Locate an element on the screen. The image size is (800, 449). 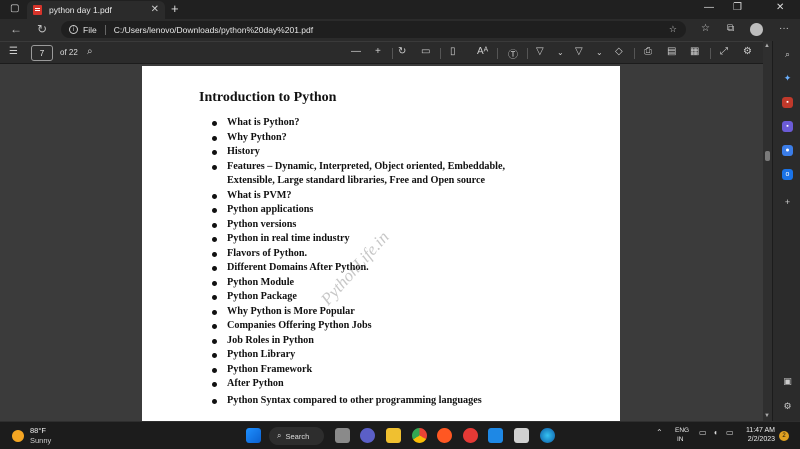
new-tab-button: + is located at coordinates (175, 8).